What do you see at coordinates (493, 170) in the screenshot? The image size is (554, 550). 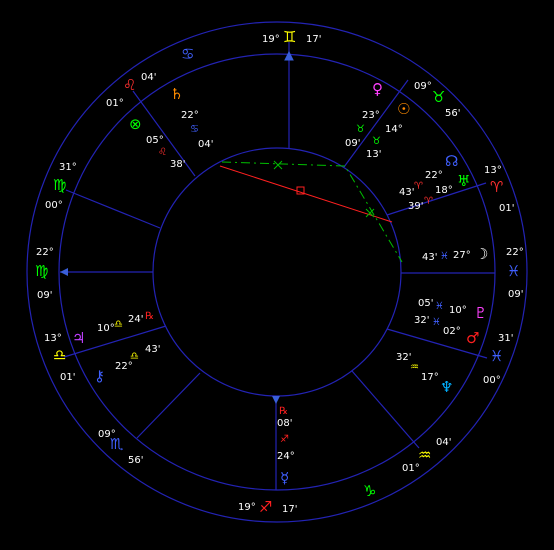 I see `c12-deg: 13°` at bounding box center [493, 170].